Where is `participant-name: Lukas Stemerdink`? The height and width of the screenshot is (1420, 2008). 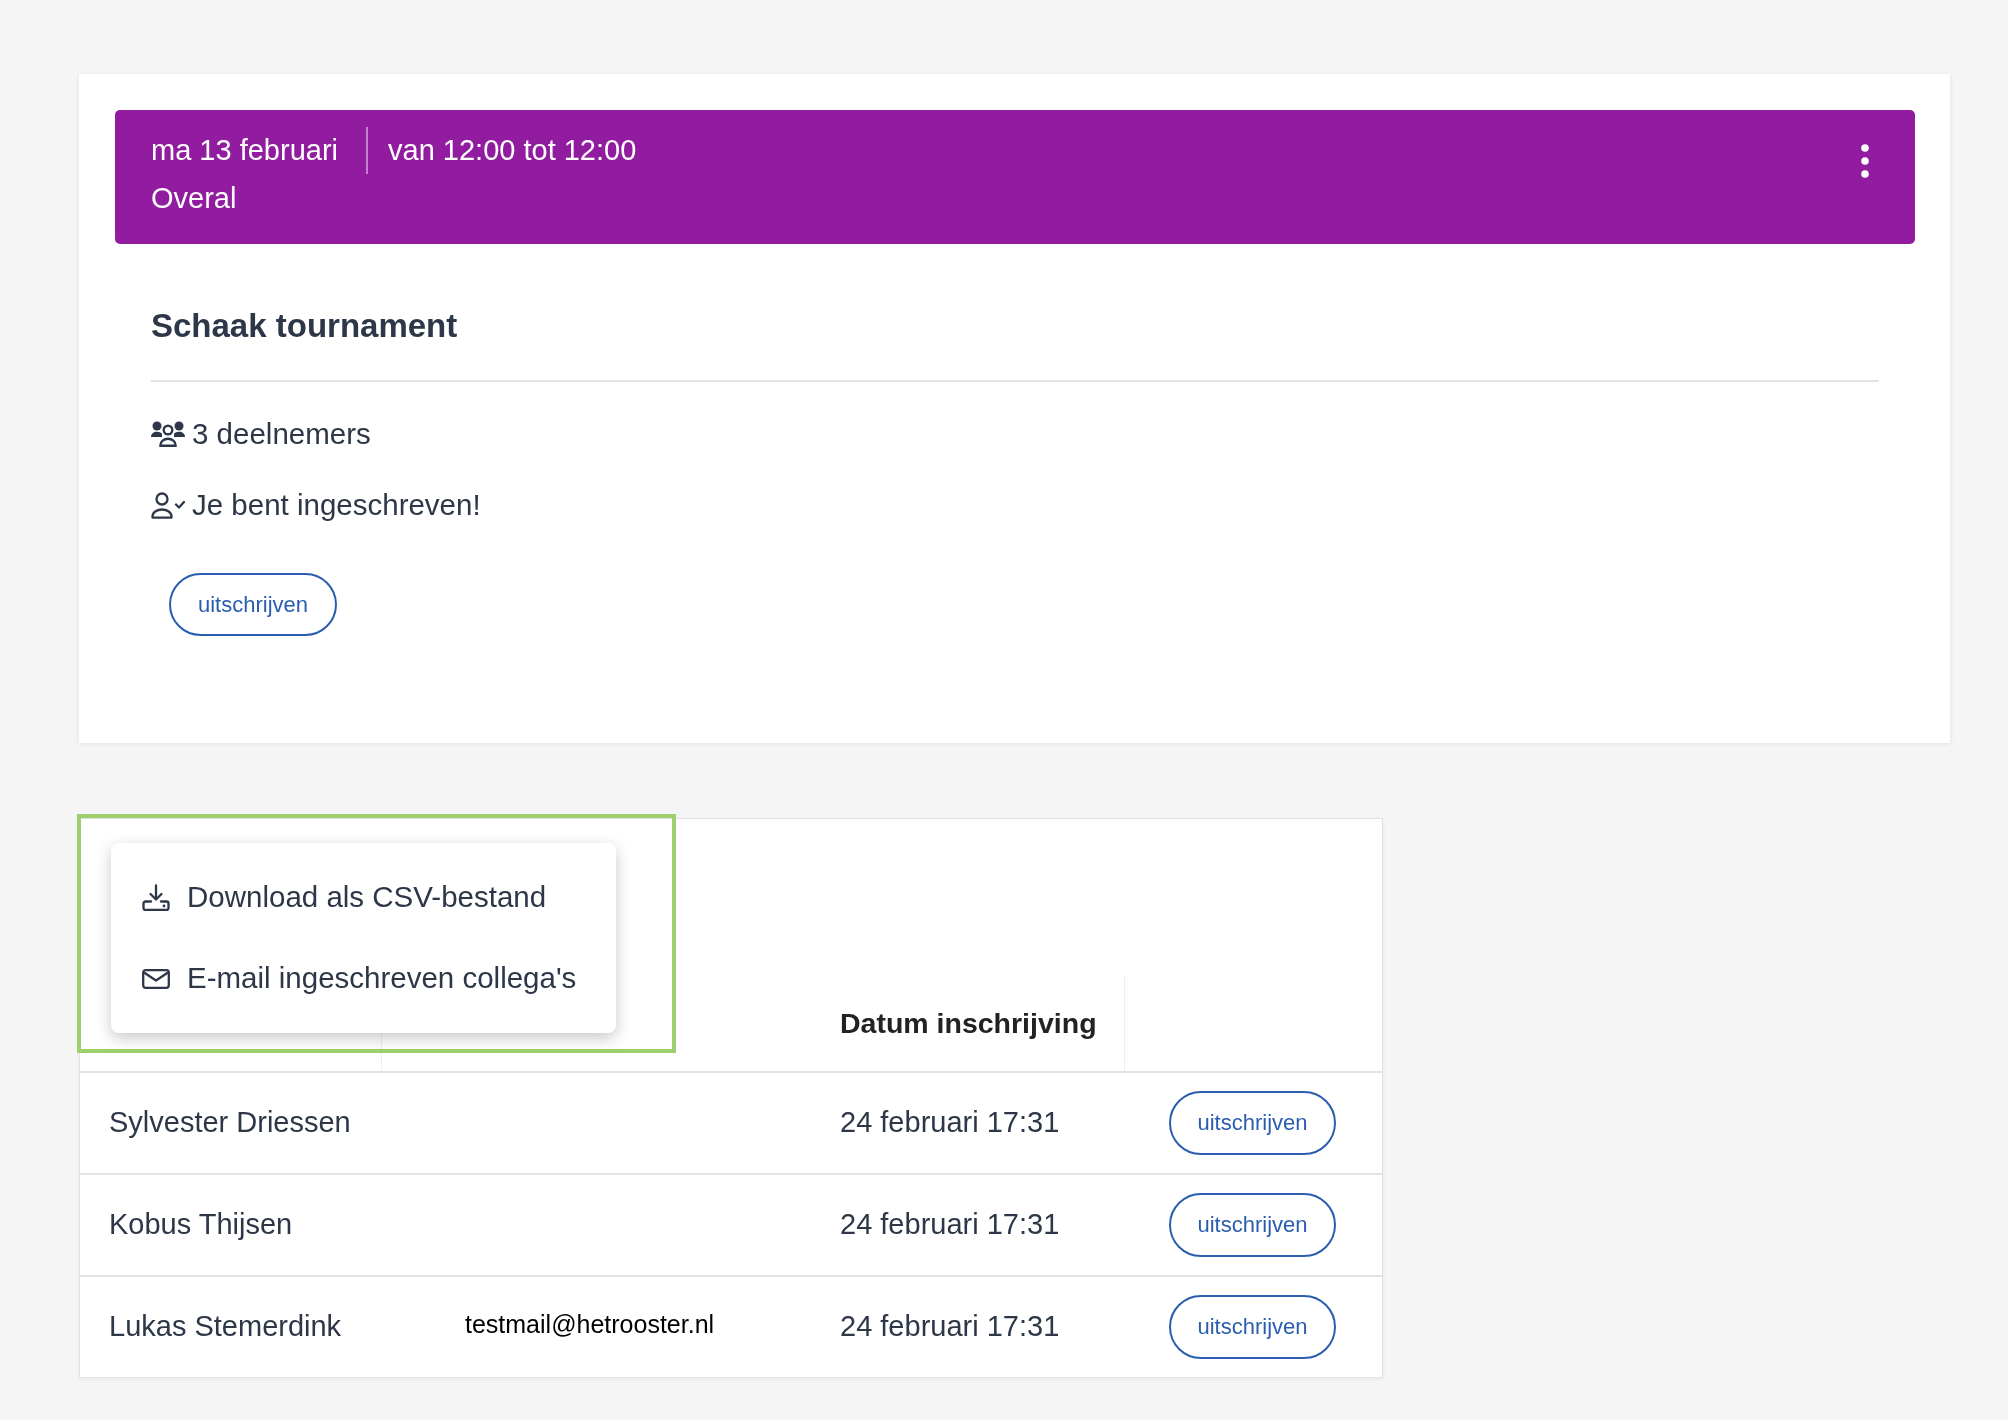
participant-name: Lukas Stemerdink is located at coordinates (225, 1327).